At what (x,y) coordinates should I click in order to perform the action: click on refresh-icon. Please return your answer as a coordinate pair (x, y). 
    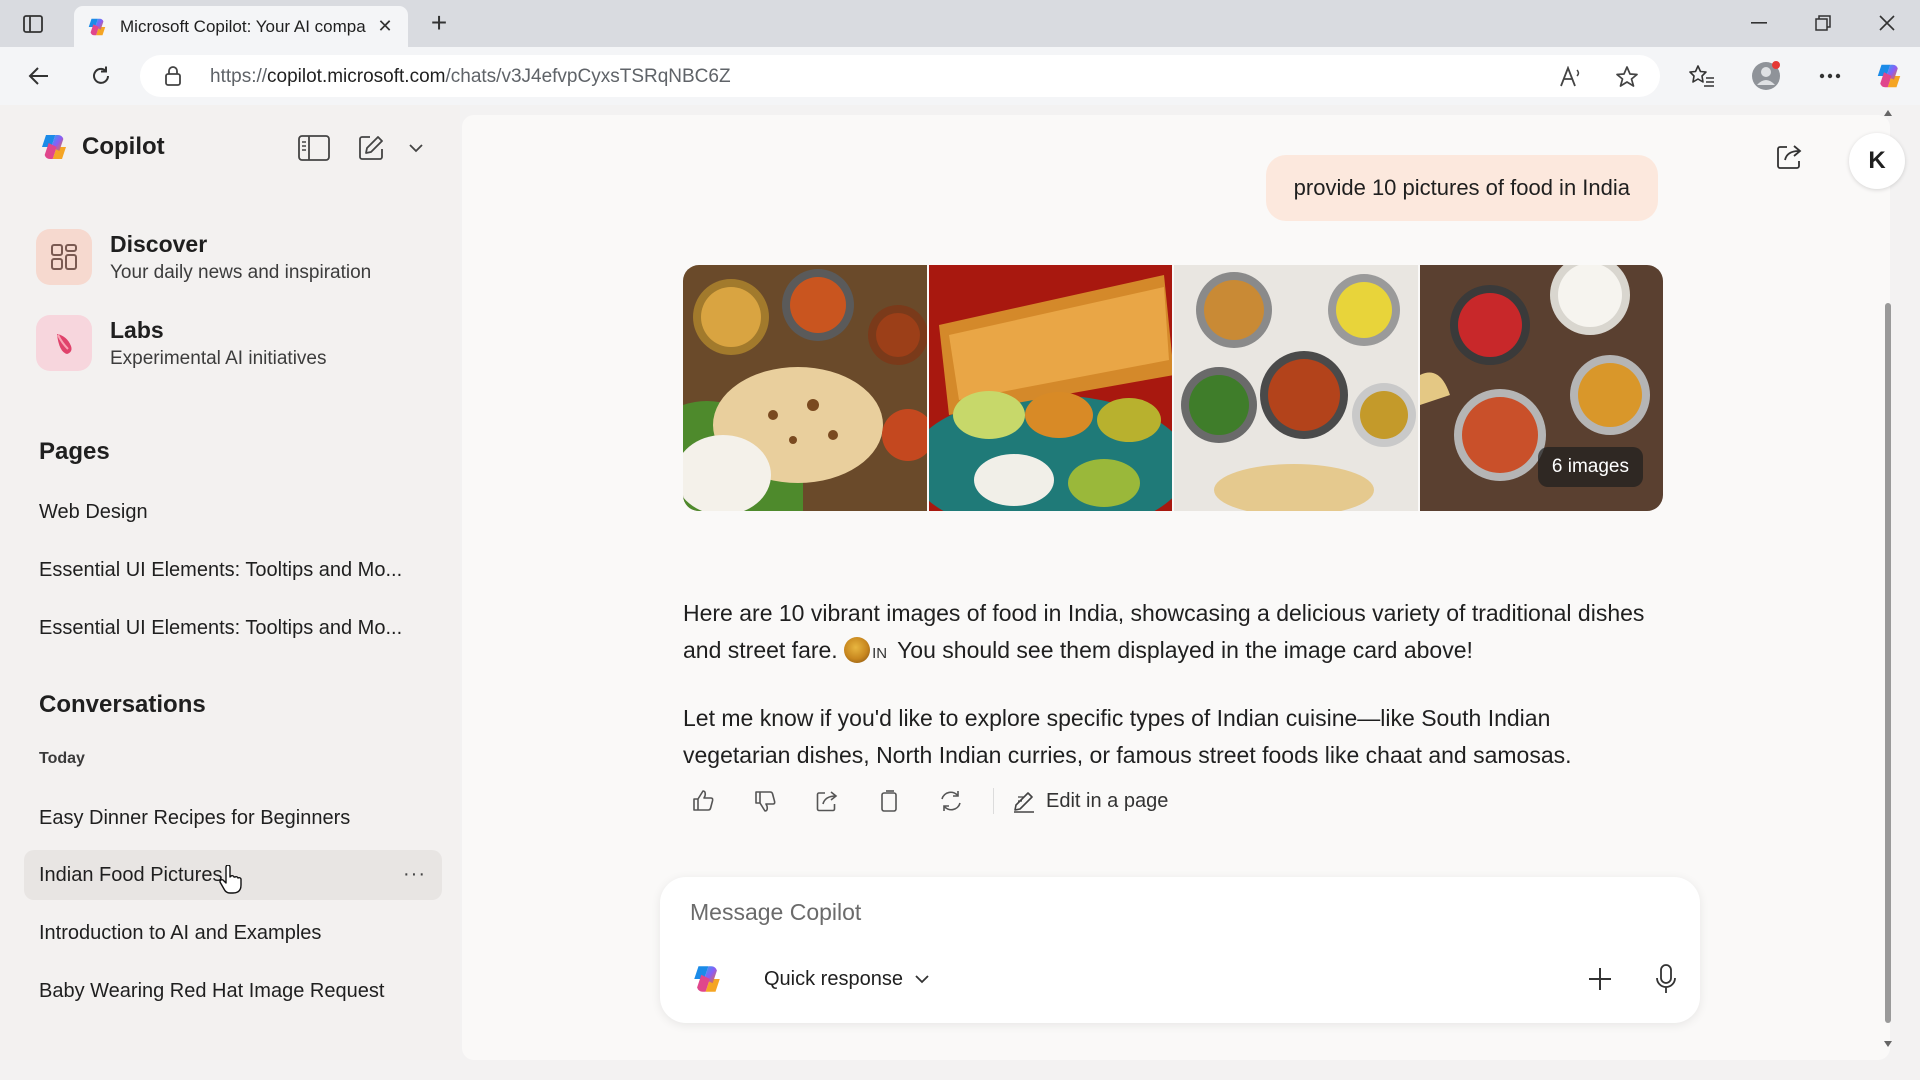
    Looking at the image, I should click on (101, 76).